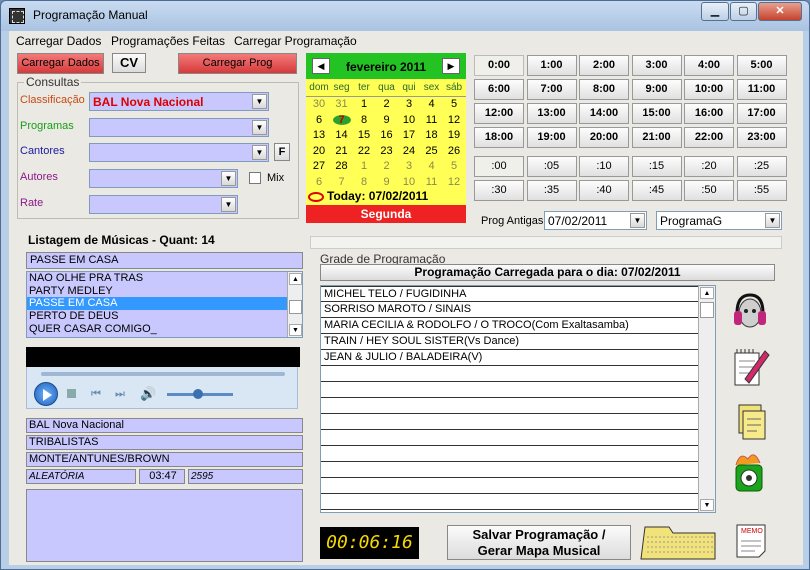  What do you see at coordinates (364, 151) in the screenshot?
I see `calendar-day: 22` at bounding box center [364, 151].